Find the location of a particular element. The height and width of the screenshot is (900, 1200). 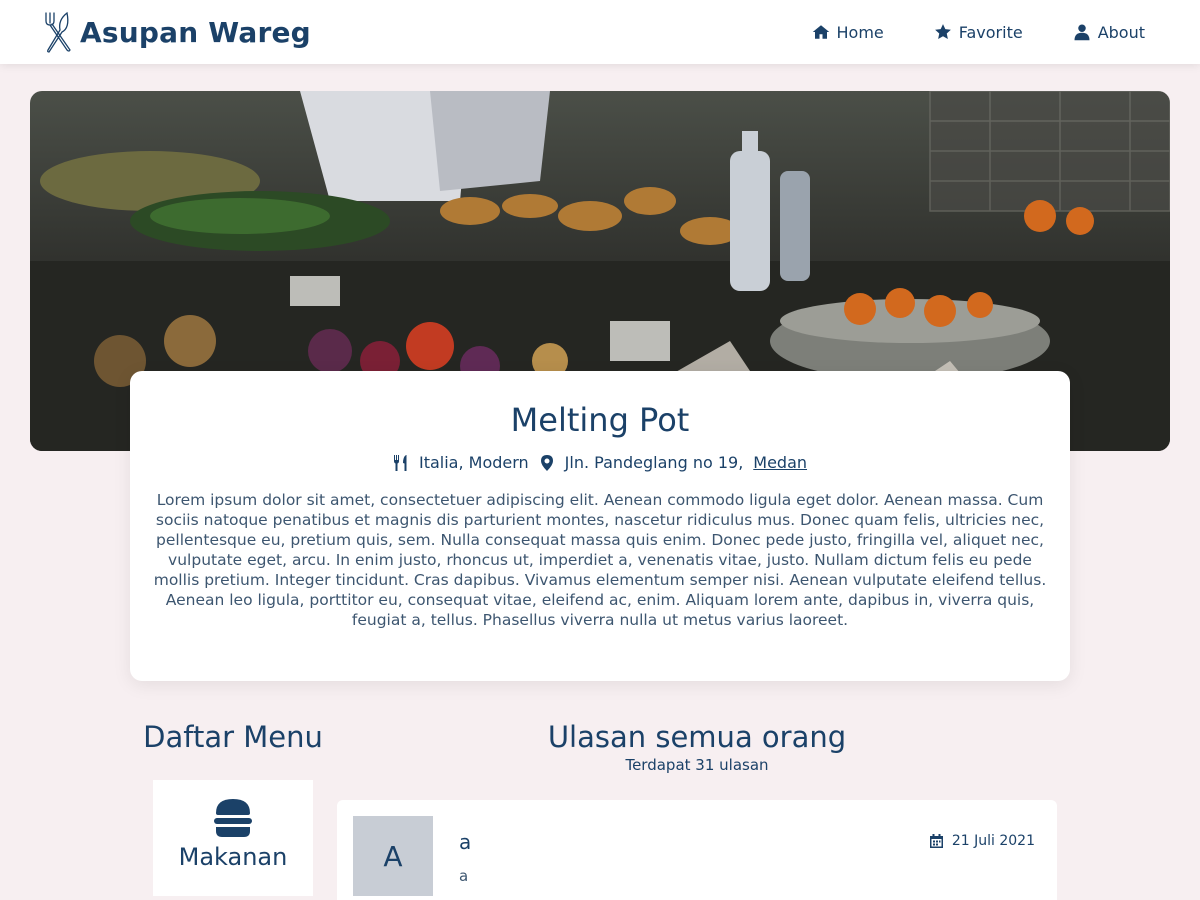

menu-category-label: Makanan is located at coordinates (233, 857).